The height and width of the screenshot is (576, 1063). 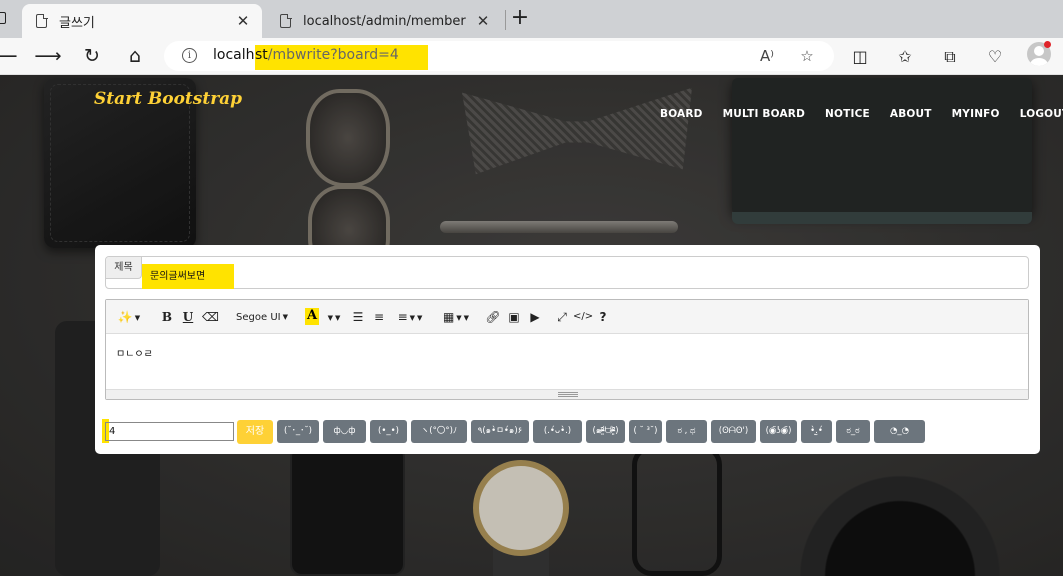 What do you see at coordinates (778, 431) in the screenshot?
I see `emoticon-button: (◉̃ʖ◉̃)` at bounding box center [778, 431].